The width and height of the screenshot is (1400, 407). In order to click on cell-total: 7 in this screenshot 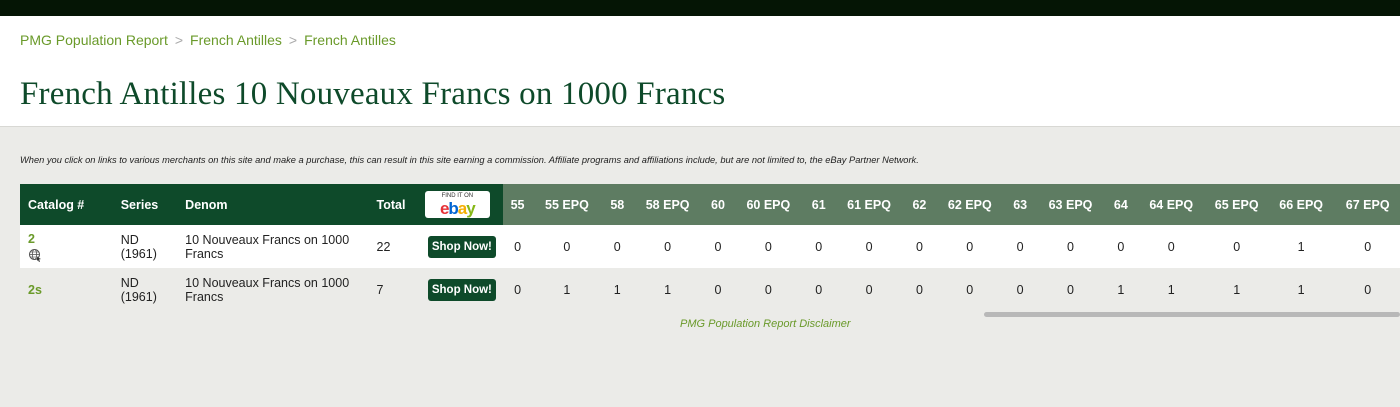, I will do `click(397, 289)`.